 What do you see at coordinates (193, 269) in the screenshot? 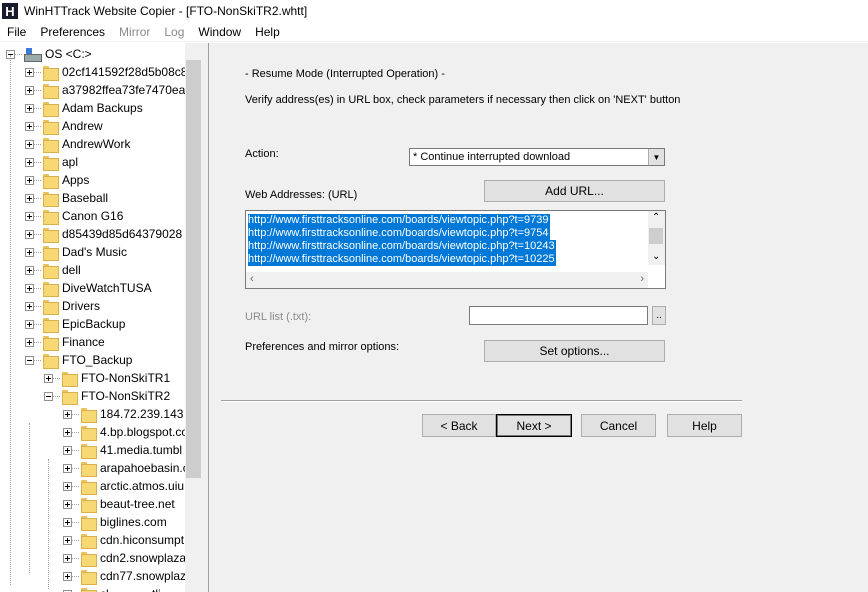
I see `tree-scrollbar-thumb` at bounding box center [193, 269].